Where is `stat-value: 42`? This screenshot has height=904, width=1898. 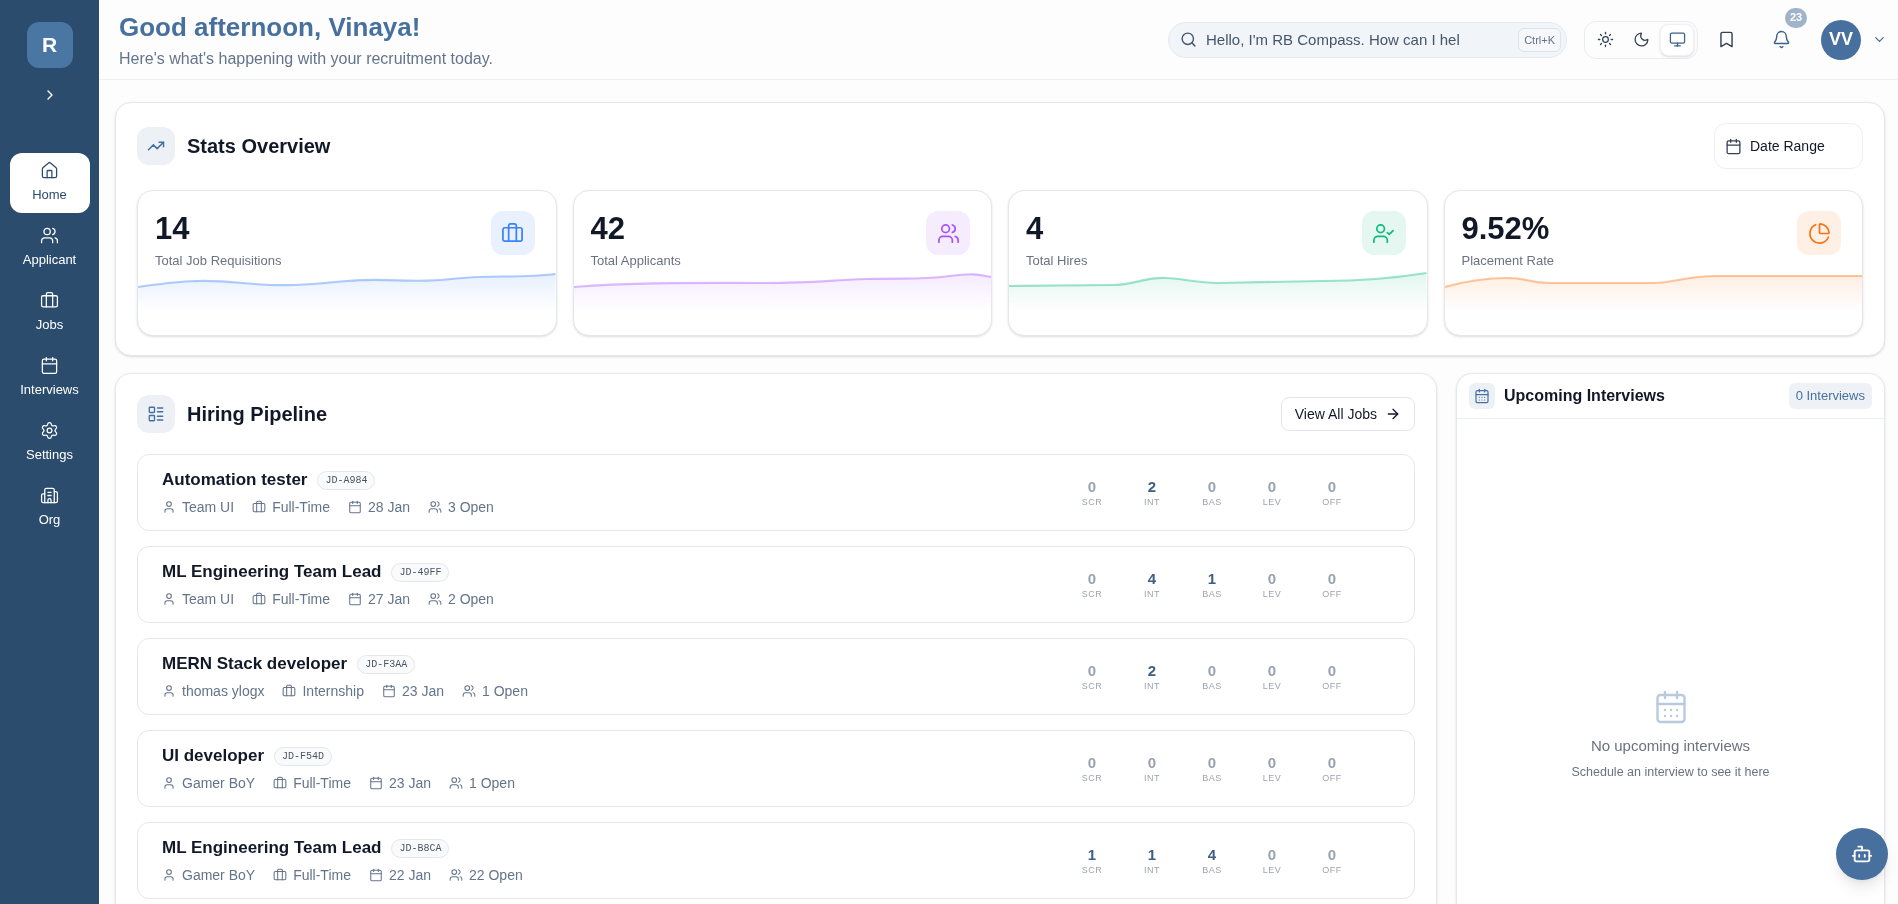 stat-value: 42 is located at coordinates (608, 229).